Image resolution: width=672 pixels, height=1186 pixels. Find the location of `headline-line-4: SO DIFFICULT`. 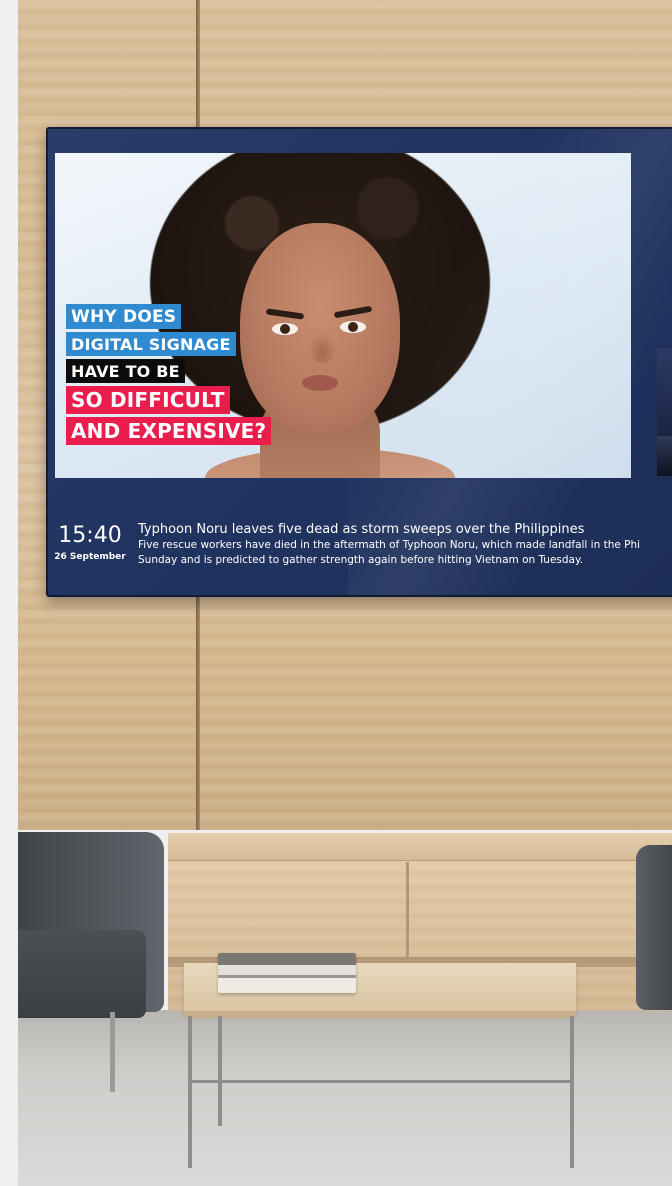

headline-line-4: SO DIFFICULT is located at coordinates (148, 400).